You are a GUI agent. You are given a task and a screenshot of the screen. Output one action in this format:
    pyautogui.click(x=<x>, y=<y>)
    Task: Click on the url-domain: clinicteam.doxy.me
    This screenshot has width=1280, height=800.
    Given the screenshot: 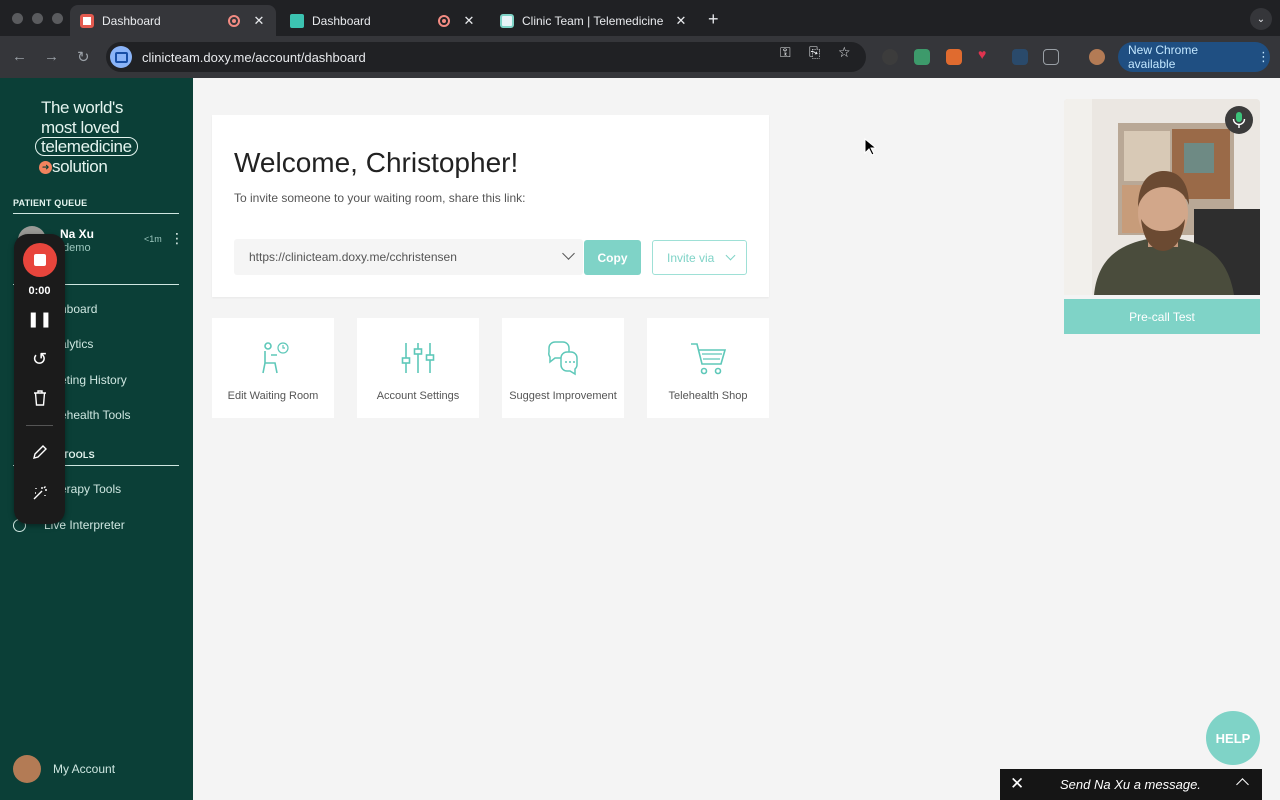 What is the action you would take?
    pyautogui.click(x=197, y=57)
    